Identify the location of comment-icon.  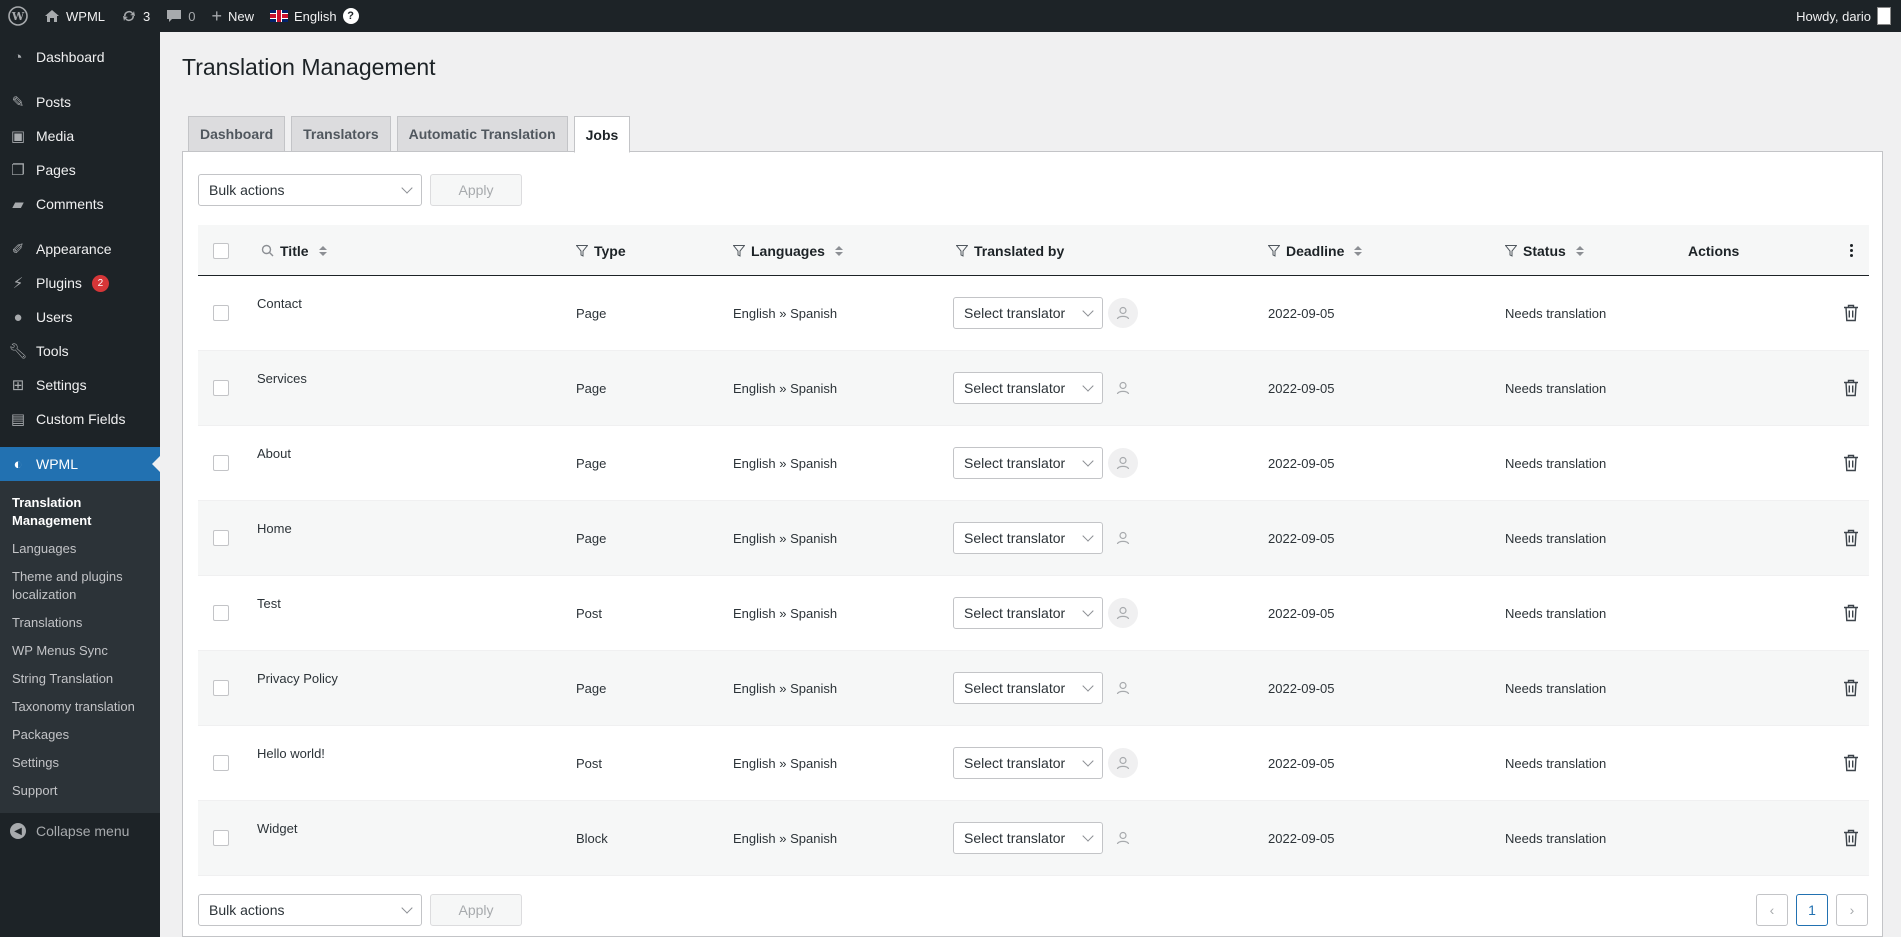
(174, 16).